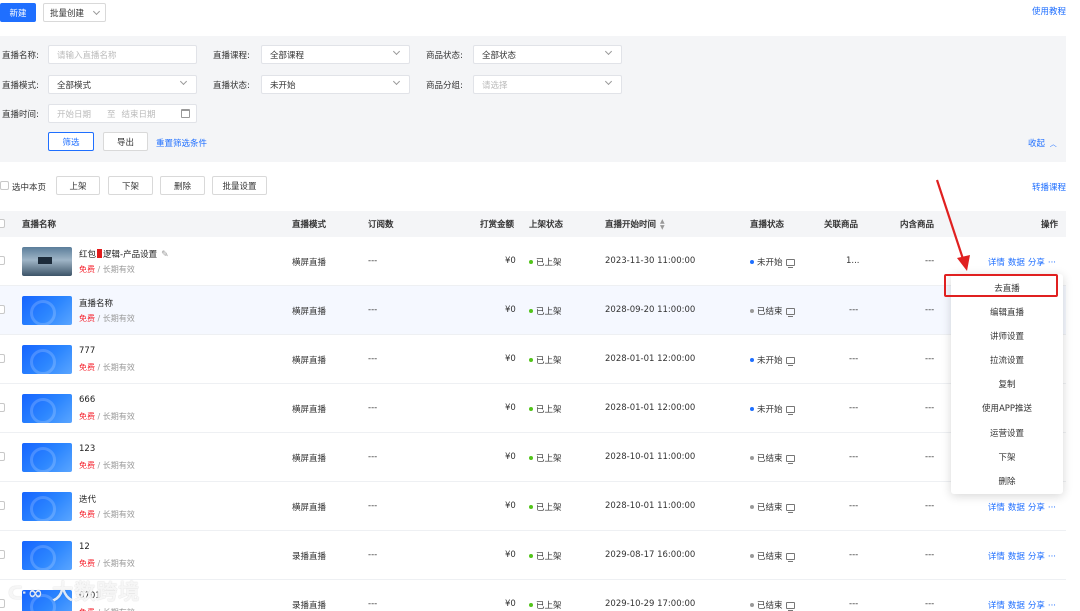 Image resolution: width=1080 pixels, height=611 pixels. I want to click on menu-item-operation-settings: 运营设置, so click(1007, 433).